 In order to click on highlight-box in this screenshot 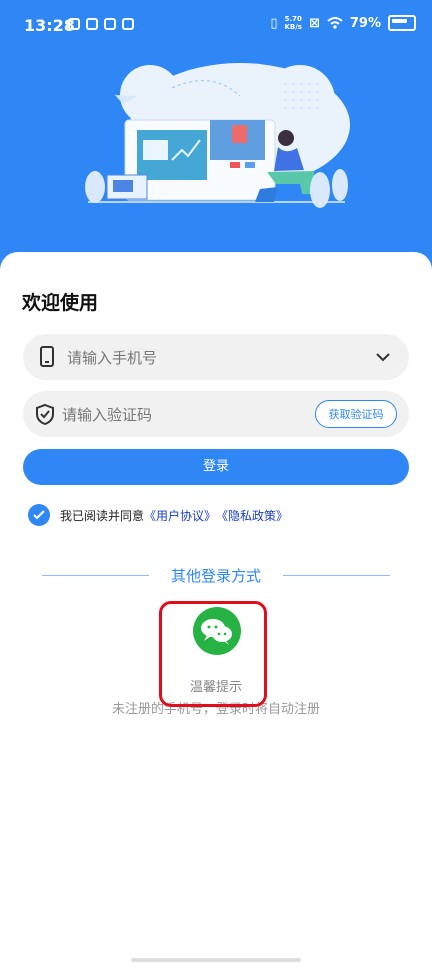, I will do `click(213, 654)`.